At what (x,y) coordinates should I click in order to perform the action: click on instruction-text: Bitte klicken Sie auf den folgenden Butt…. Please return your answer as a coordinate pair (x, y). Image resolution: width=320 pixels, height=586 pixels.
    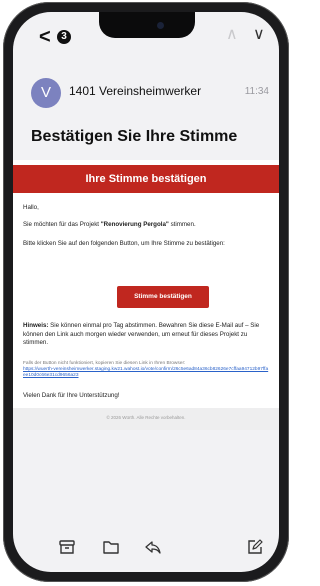
    Looking at the image, I should click on (124, 243).